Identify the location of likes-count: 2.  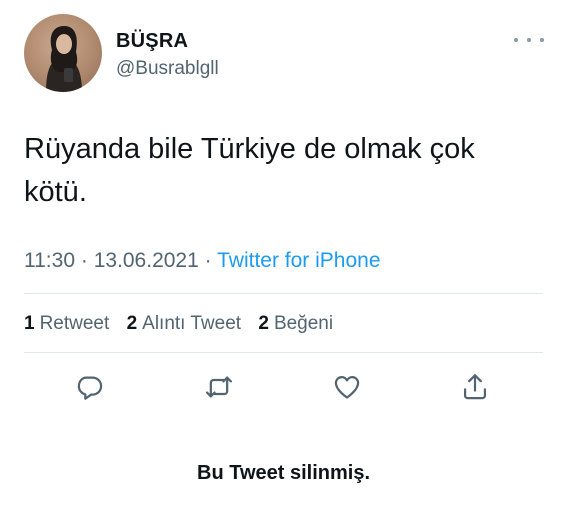
(263, 323).